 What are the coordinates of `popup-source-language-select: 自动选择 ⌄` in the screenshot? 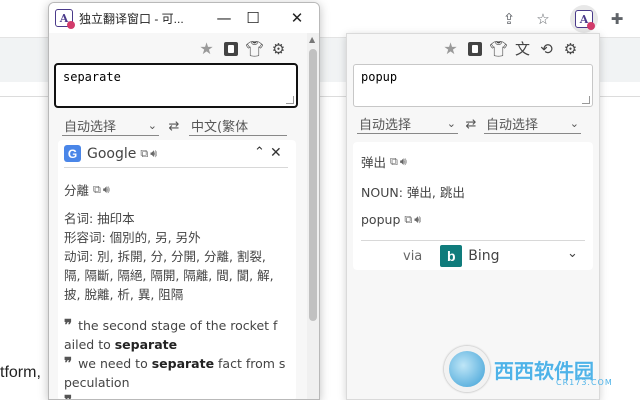 It's located at (407, 124).